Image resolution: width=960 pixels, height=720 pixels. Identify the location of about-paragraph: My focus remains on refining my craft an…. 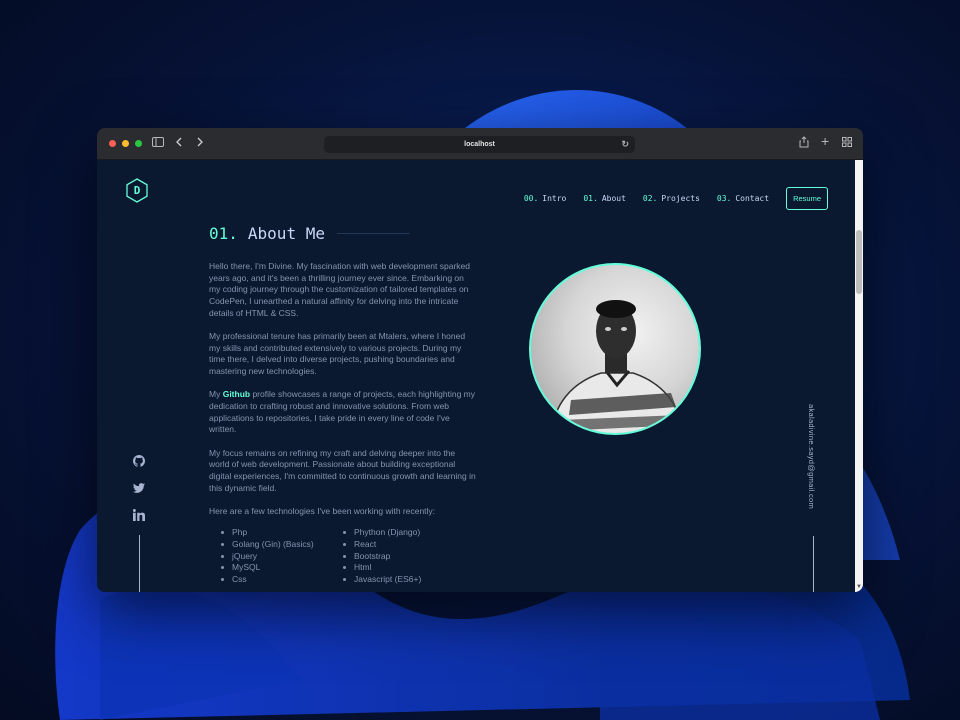
(342, 470).